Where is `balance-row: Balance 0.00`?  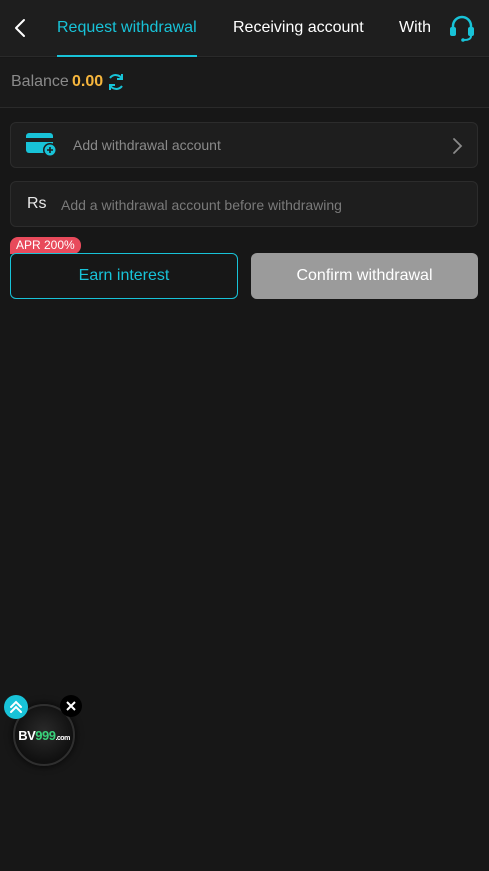 balance-row: Balance 0.00 is located at coordinates (244, 83).